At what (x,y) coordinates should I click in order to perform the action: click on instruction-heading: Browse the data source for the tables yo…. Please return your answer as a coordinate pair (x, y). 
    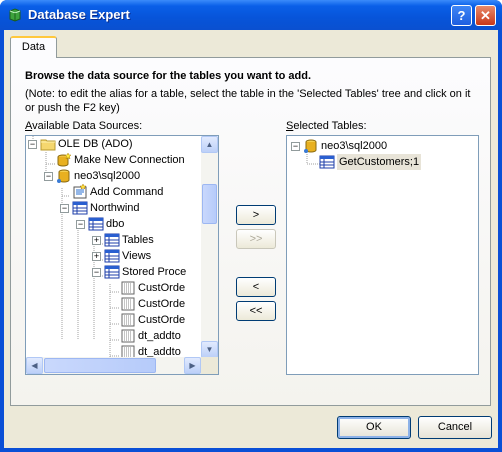
    Looking at the image, I should click on (168, 76).